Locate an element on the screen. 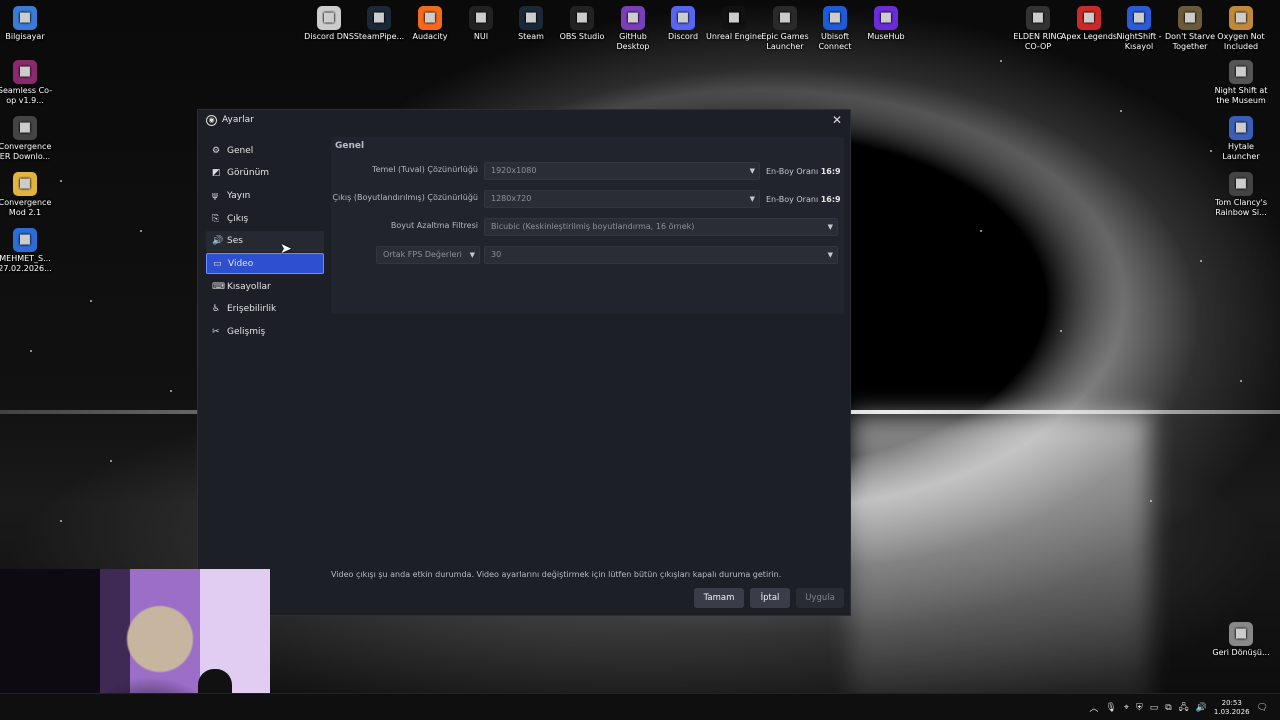 The width and height of the screenshot is (1280, 720). shield-icon: ⛨ is located at coordinates (1139, 708).